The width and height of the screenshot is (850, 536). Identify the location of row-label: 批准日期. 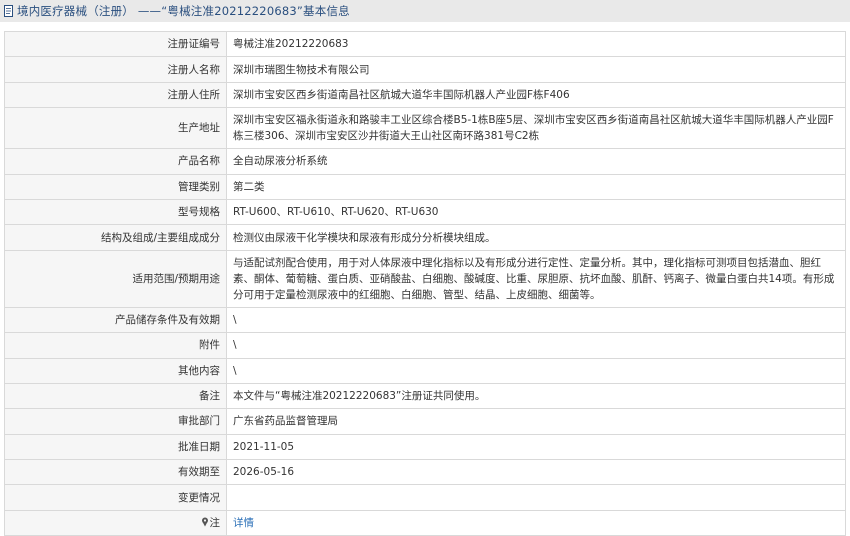
(115, 447).